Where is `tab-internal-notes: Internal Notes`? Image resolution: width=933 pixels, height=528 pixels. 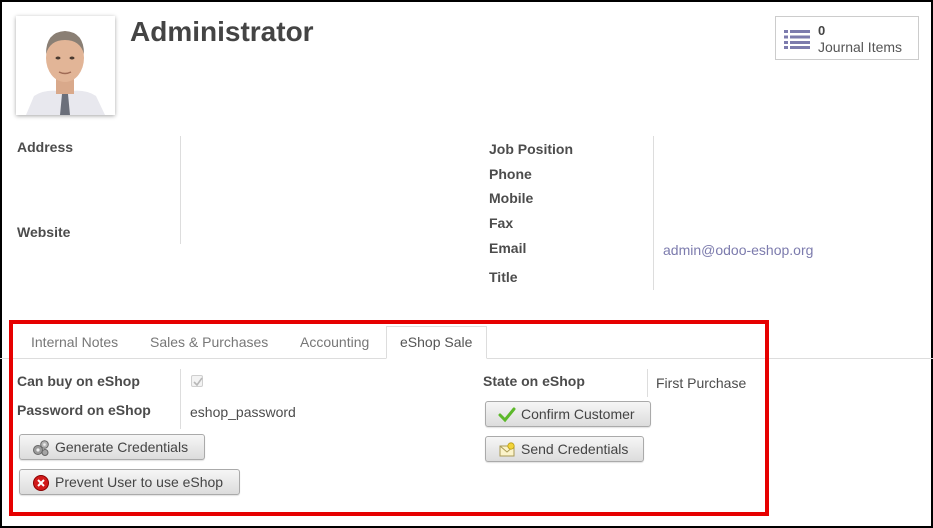 tab-internal-notes: Internal Notes is located at coordinates (74, 342).